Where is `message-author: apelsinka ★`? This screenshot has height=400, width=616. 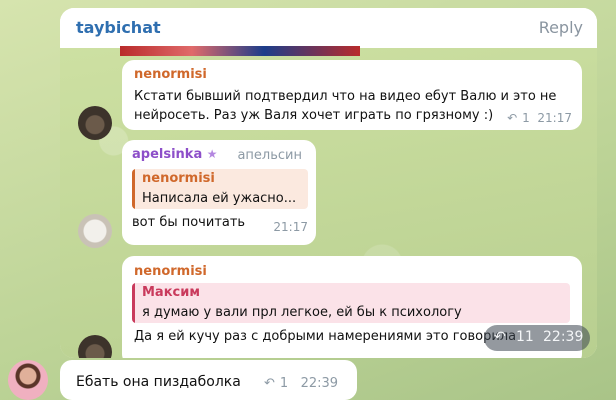
message-author: apelsinka ★ is located at coordinates (175, 154).